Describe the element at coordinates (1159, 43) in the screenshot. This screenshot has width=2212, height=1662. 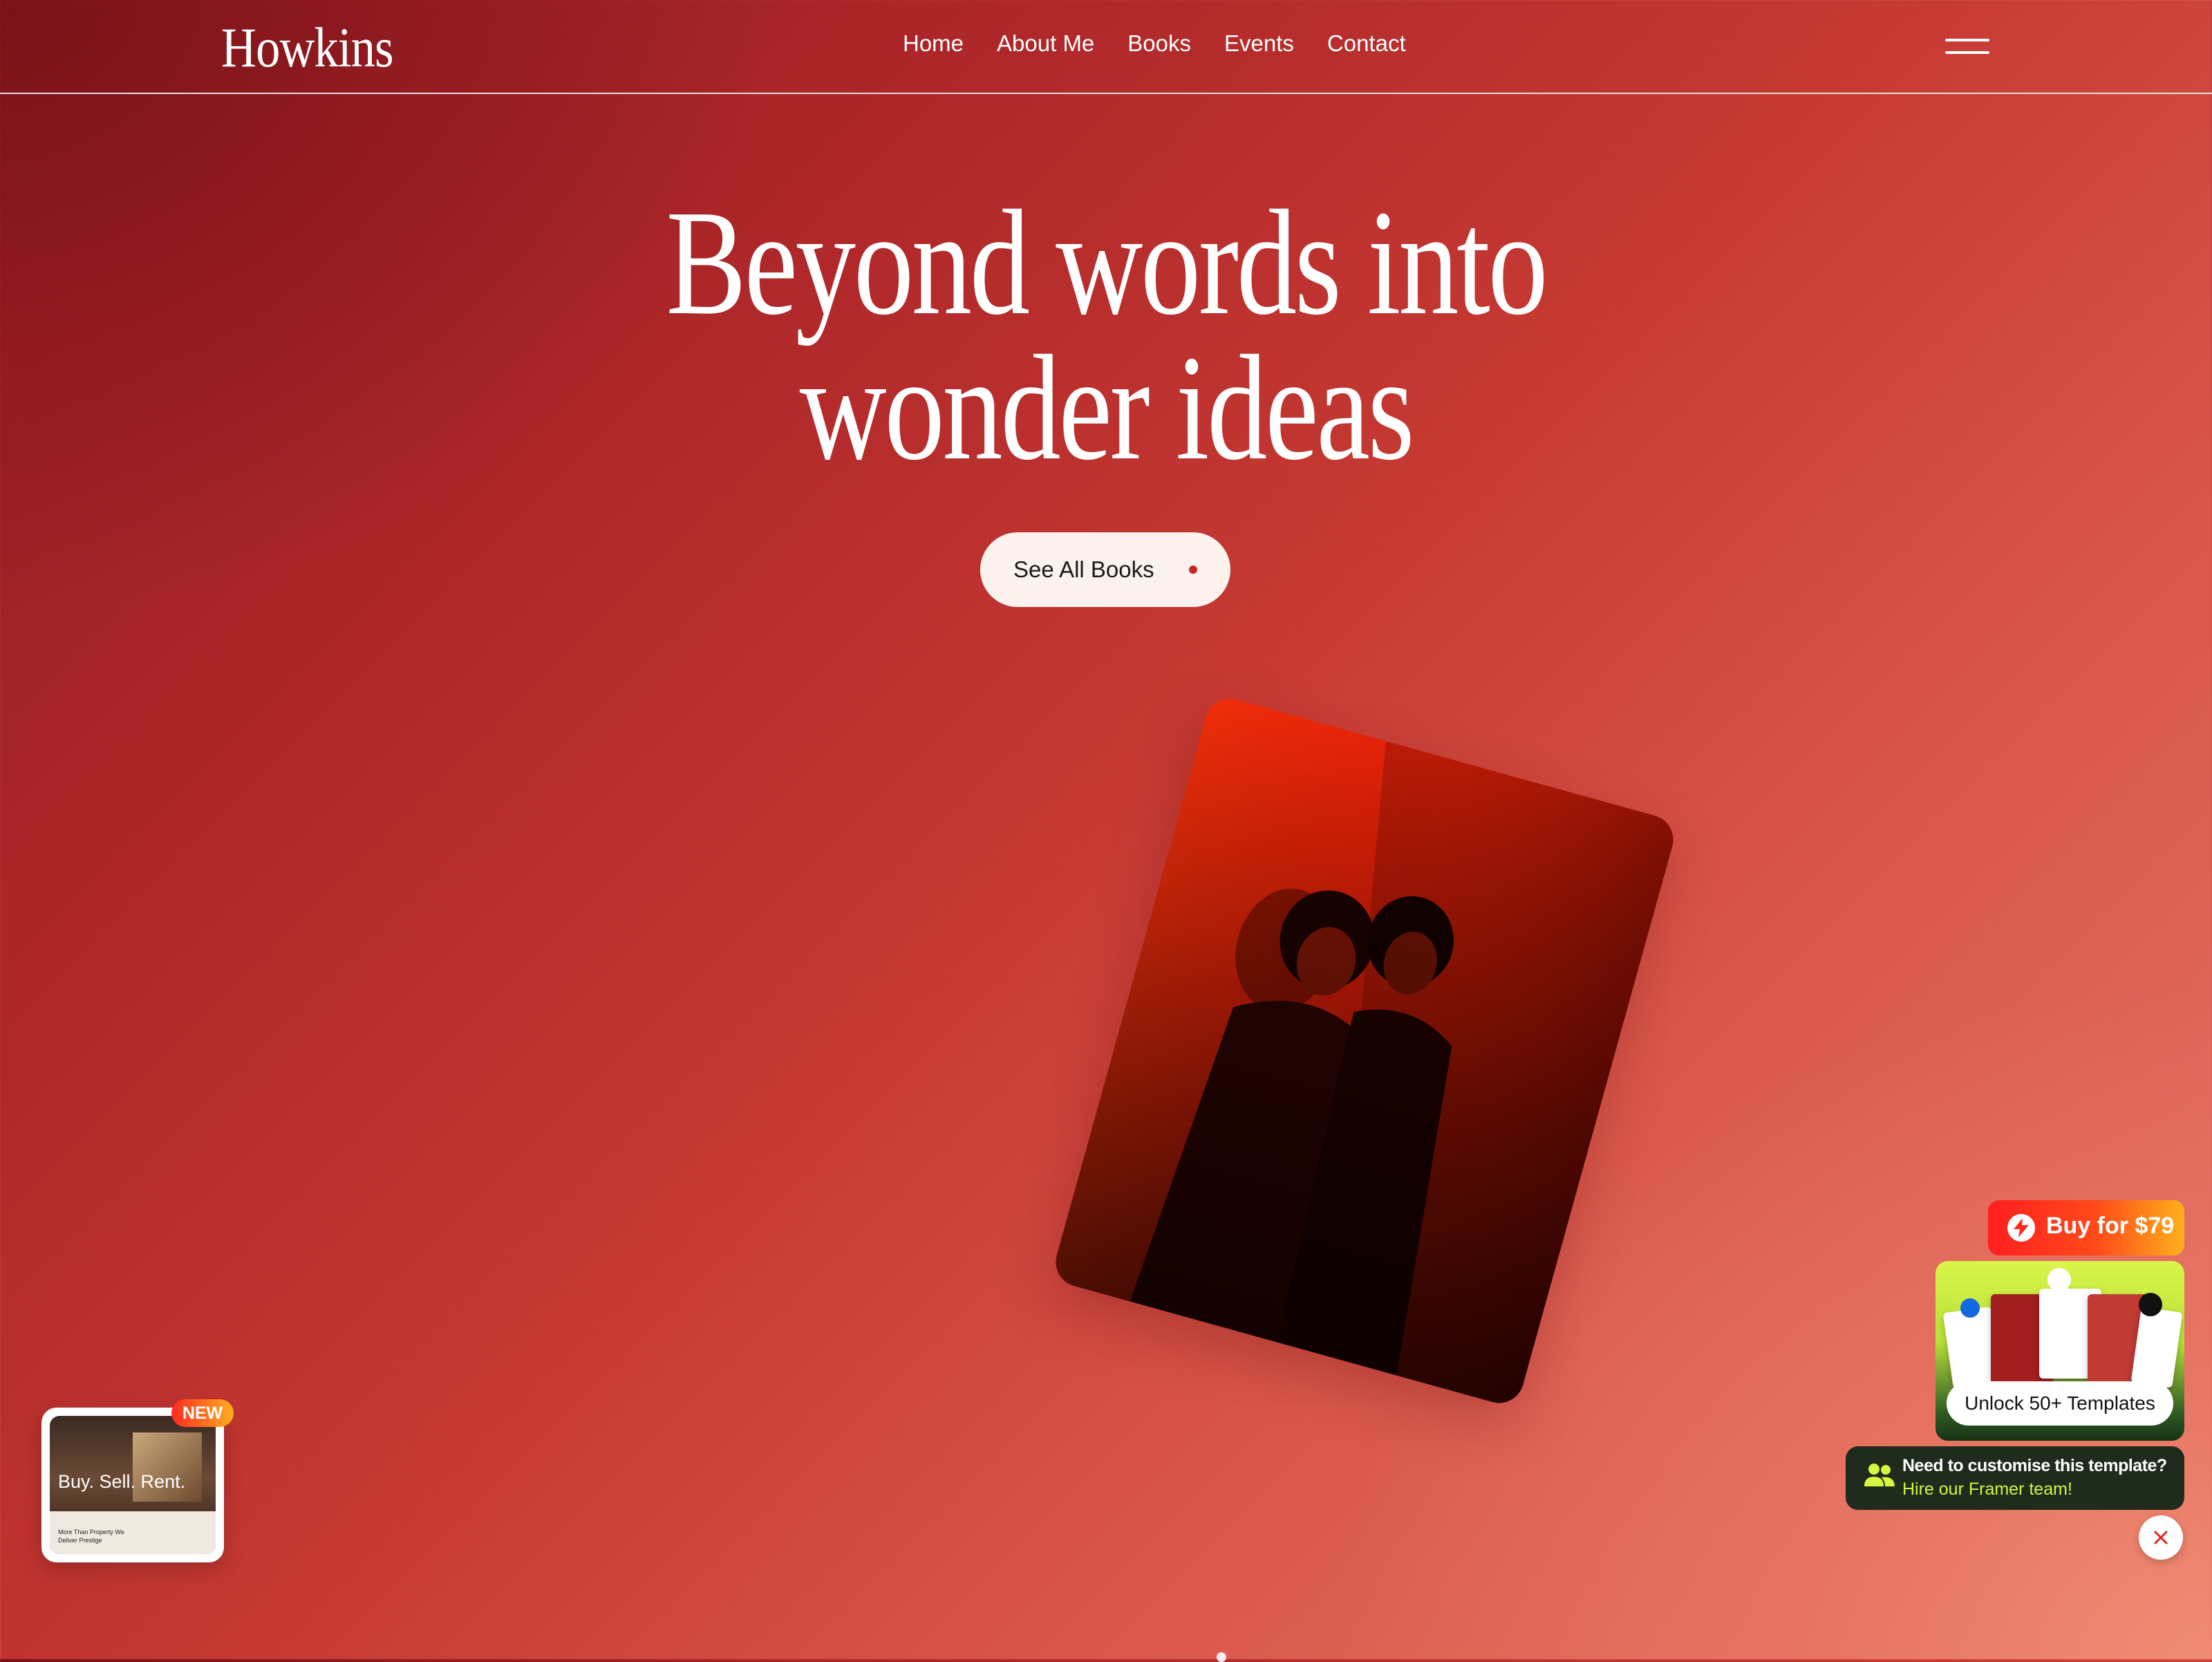
I see `nav-link-books: Books` at that location.